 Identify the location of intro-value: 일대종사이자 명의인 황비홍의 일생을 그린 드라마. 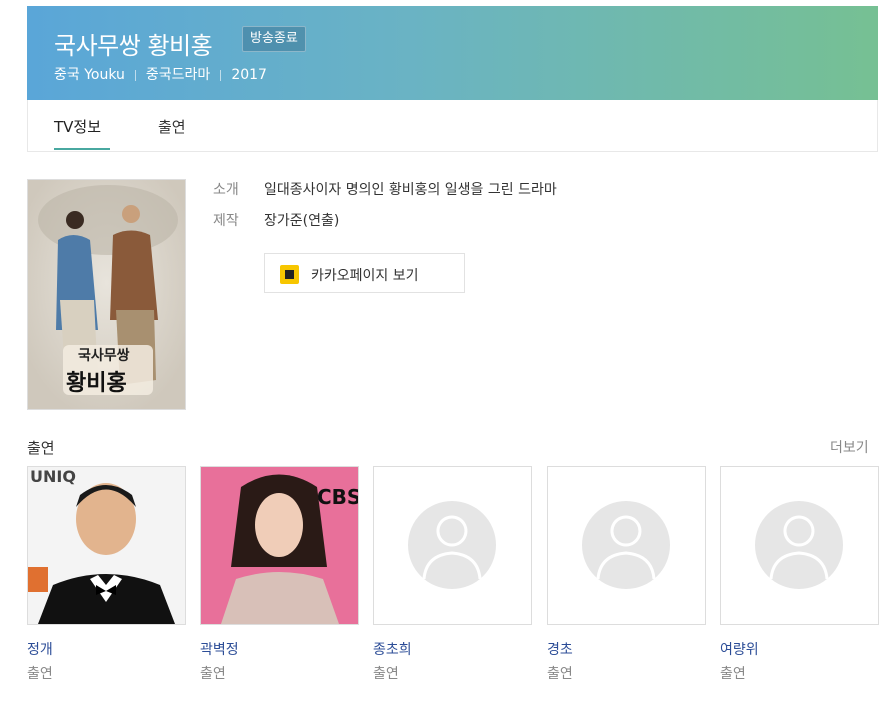
(410, 190).